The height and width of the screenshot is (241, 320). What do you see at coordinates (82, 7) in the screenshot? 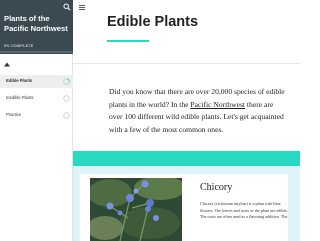
I see `hamburger-icon` at bounding box center [82, 7].